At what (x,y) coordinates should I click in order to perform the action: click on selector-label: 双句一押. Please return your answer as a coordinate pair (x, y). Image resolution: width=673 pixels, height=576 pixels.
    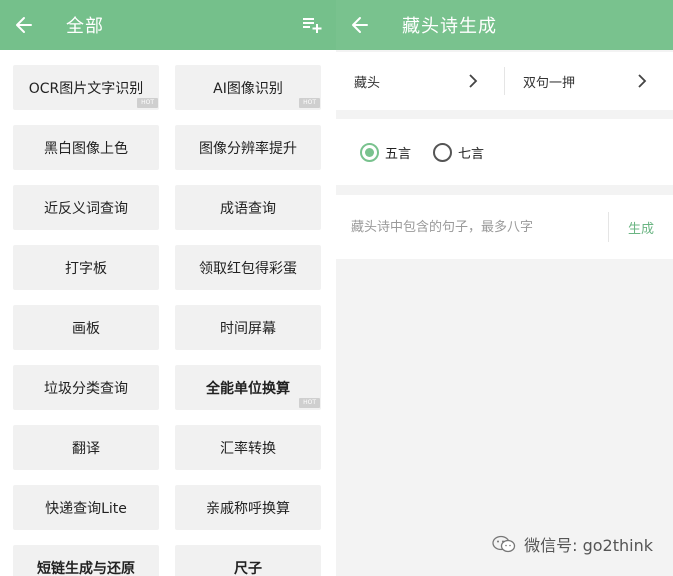
    Looking at the image, I should click on (549, 83).